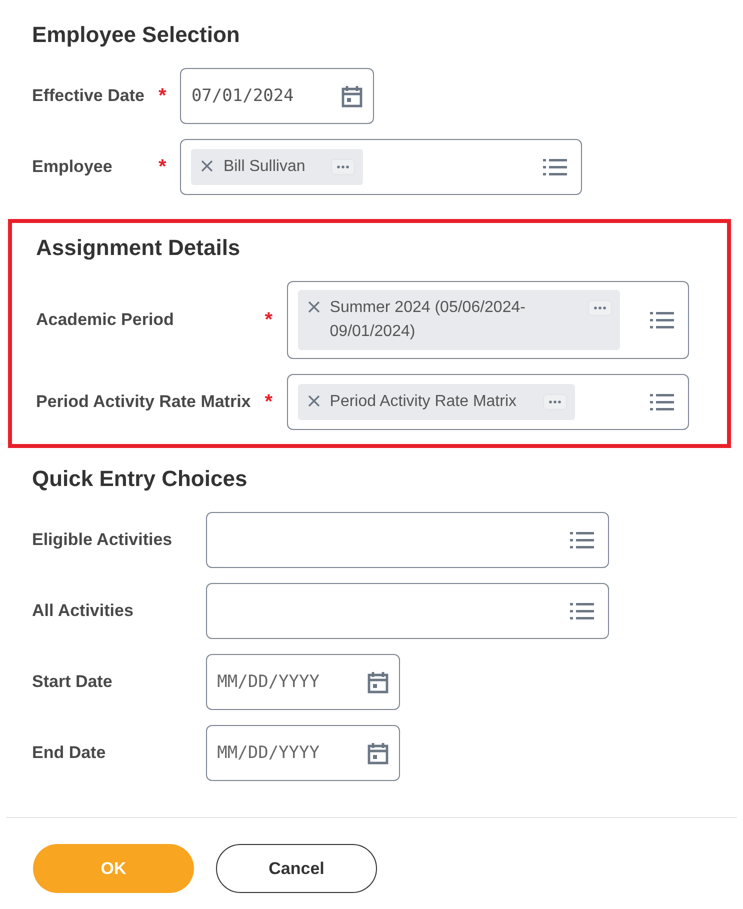  Describe the element at coordinates (277, 167) in the screenshot. I see `selected-chip: Bill Sullivan` at that location.